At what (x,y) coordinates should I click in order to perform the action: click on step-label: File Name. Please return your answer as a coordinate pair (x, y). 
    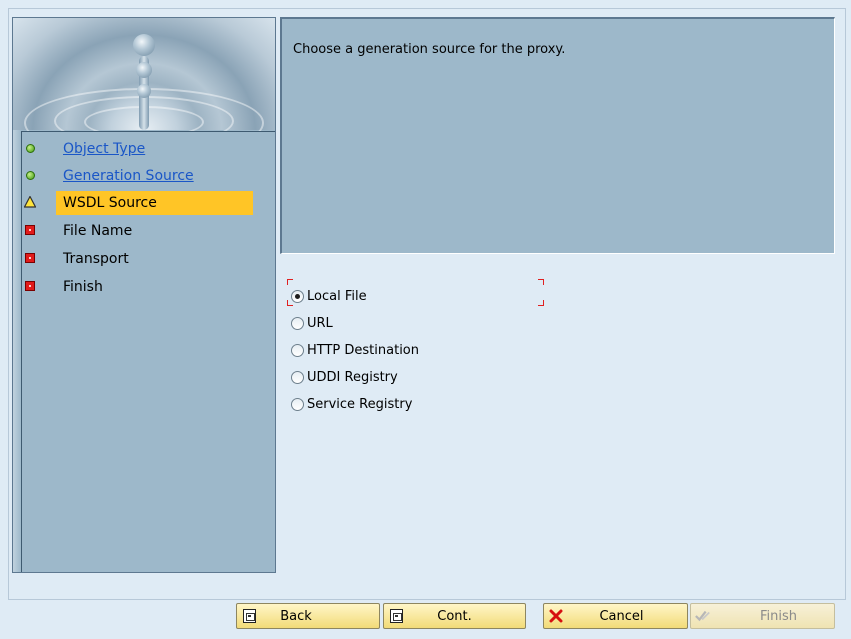
    Looking at the image, I should click on (98, 231).